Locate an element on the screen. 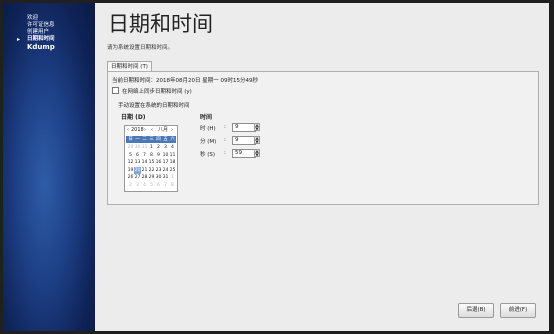 This screenshot has width=554, height=334. hour-spinner-input: 9 is located at coordinates (244, 127).